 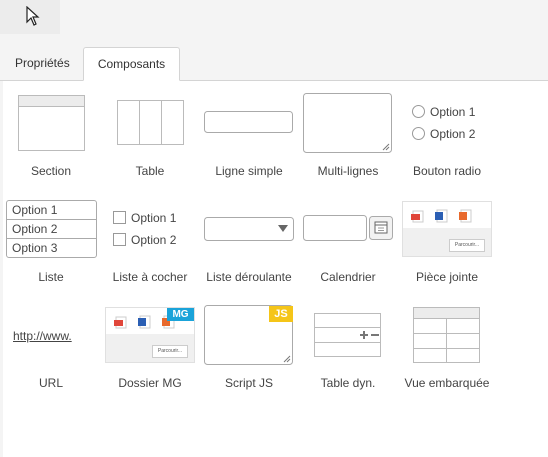 What do you see at coordinates (348, 228) in the screenshot?
I see `calendar-icon` at bounding box center [348, 228].